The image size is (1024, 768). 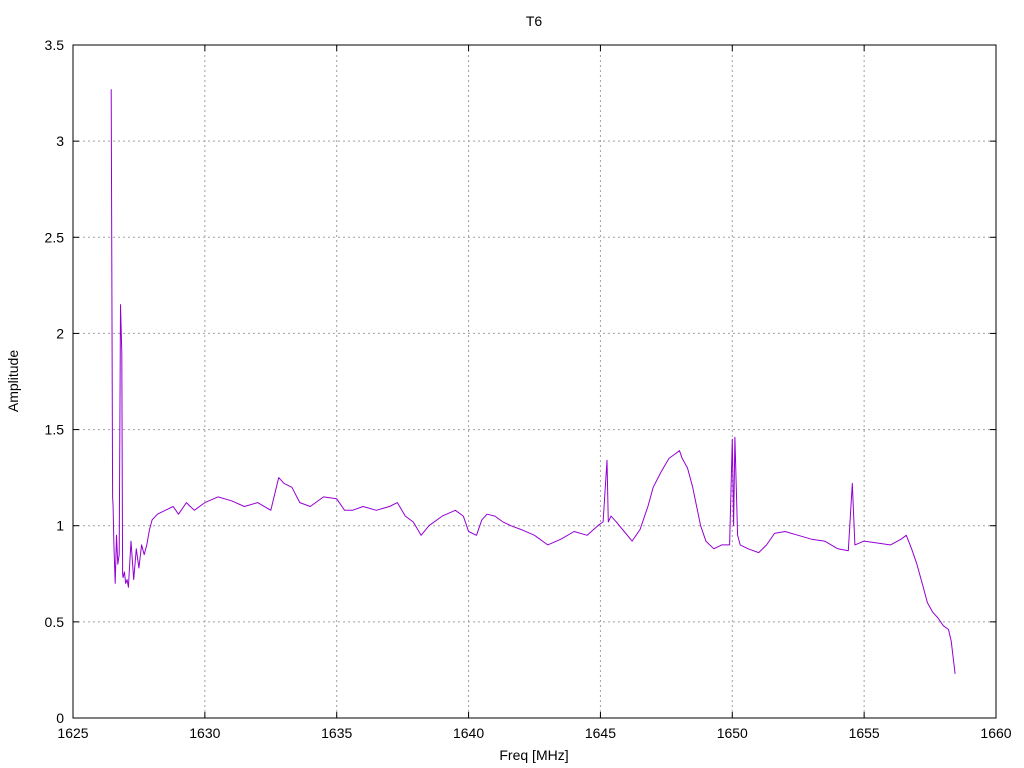 What do you see at coordinates (534, 21) in the screenshot?
I see `chart-title: T6` at bounding box center [534, 21].